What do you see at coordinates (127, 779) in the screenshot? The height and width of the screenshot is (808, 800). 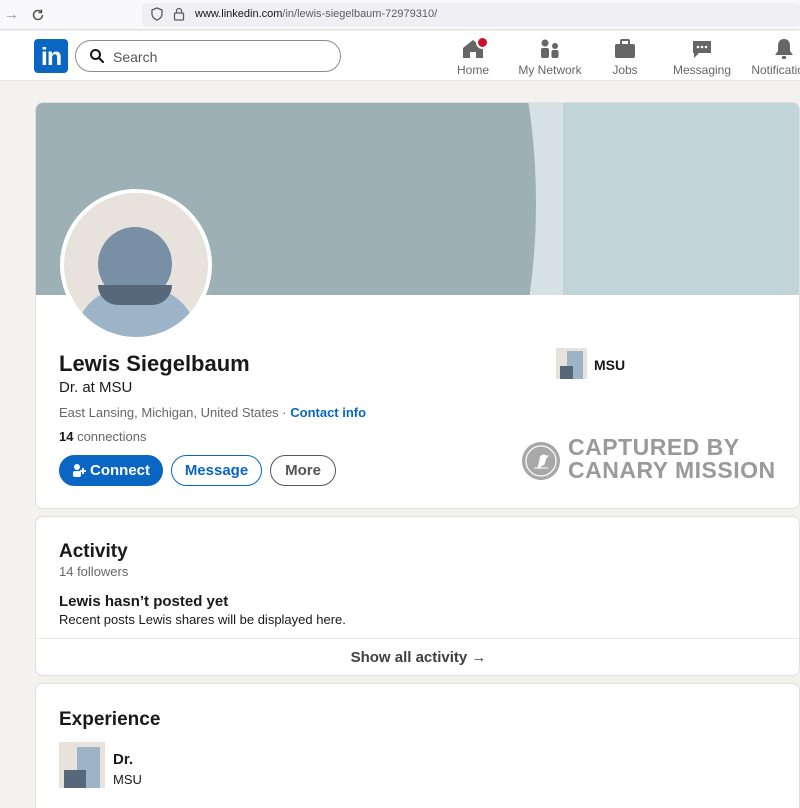 I see `experience-org: MSU` at bounding box center [127, 779].